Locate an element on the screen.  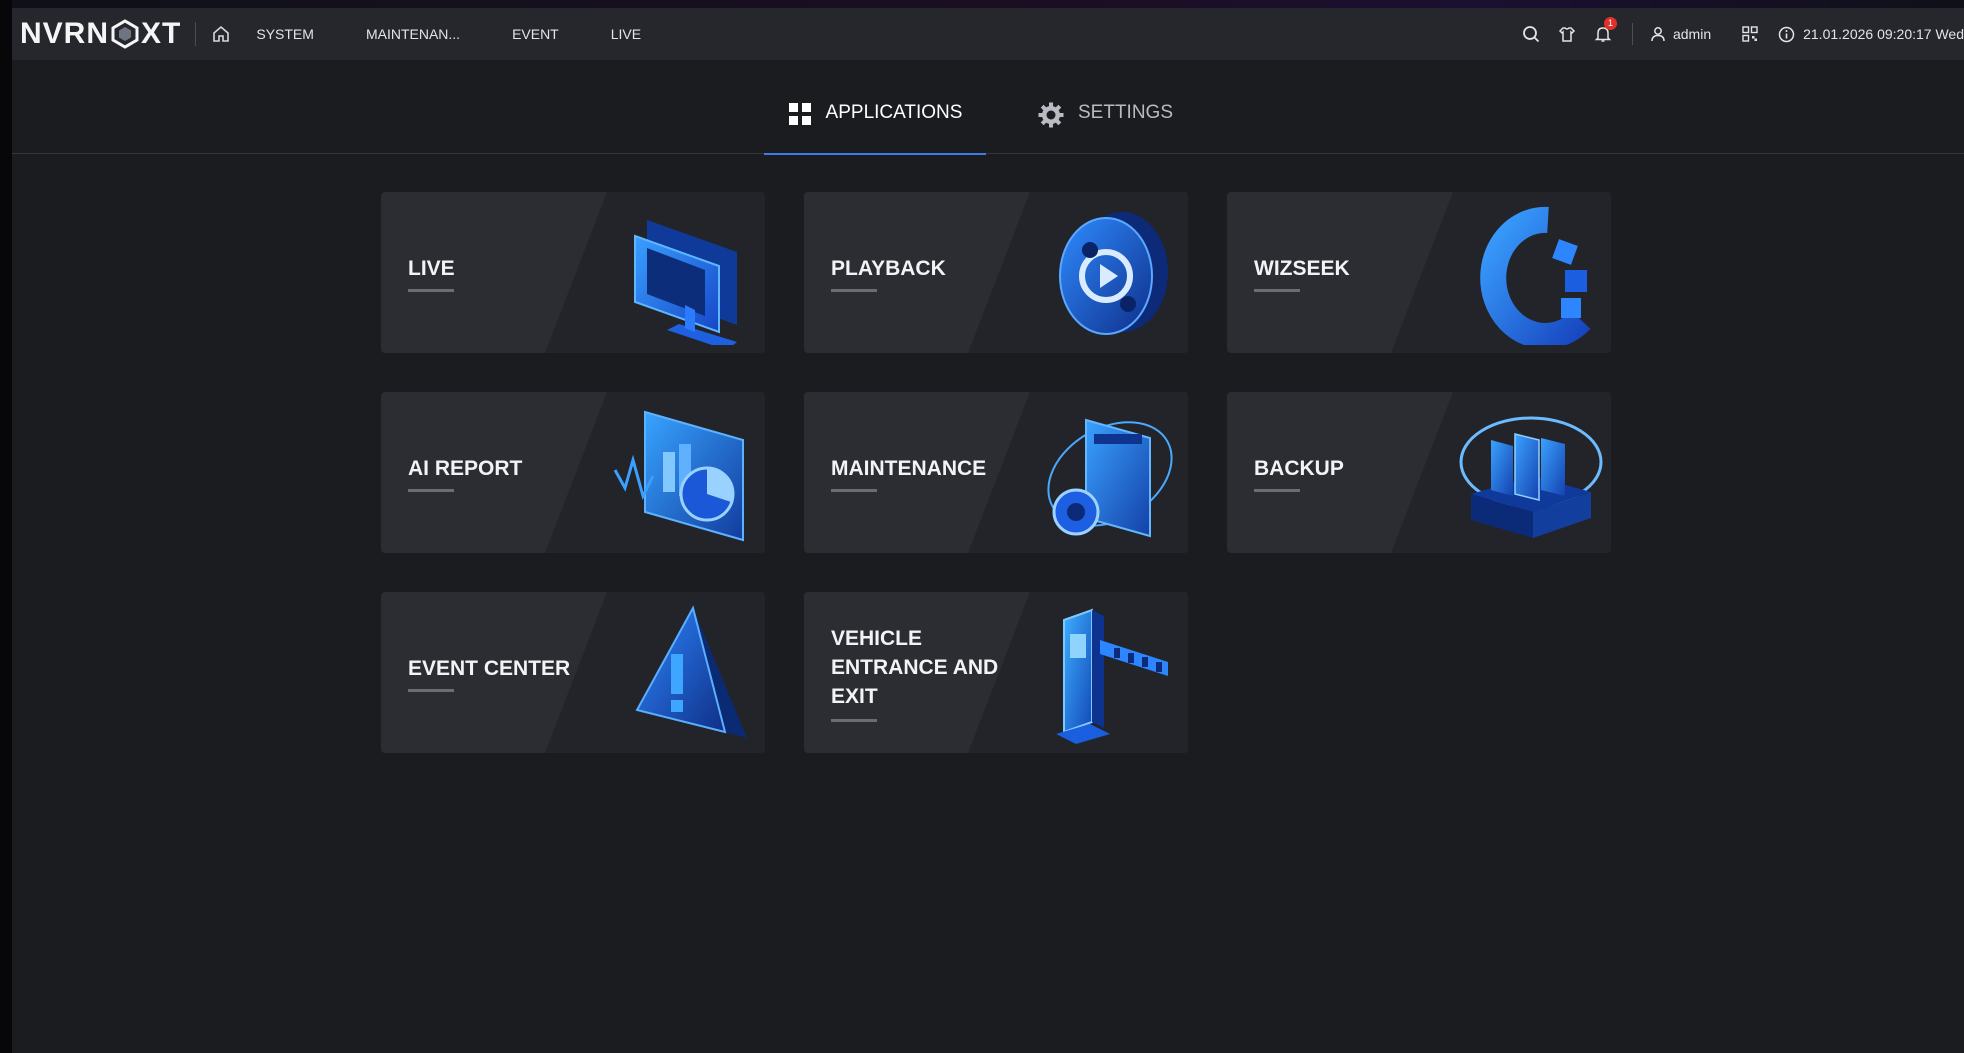
app-ai-report: AI REPORT is located at coordinates (573, 472).